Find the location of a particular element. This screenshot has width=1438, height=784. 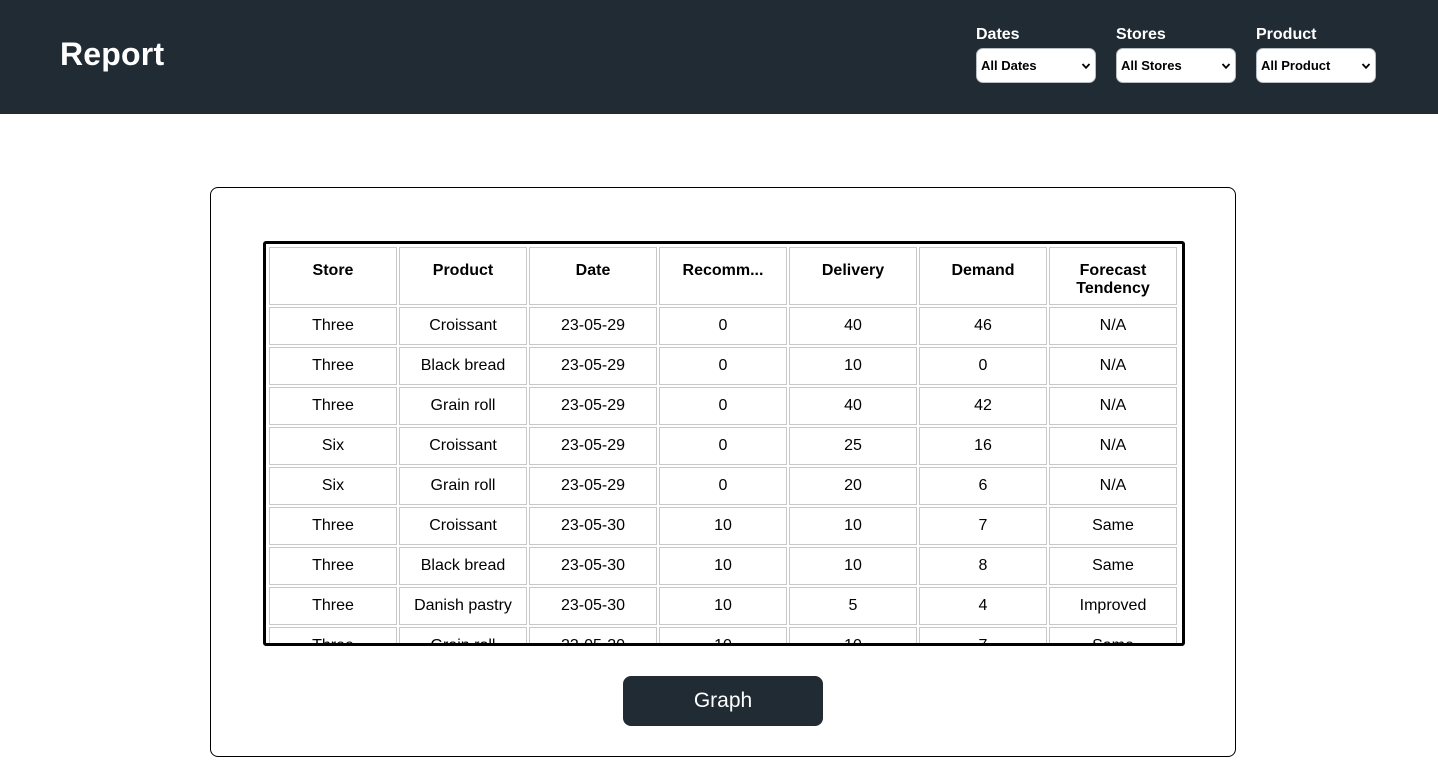

column-header-demand: Demand is located at coordinates (983, 276).